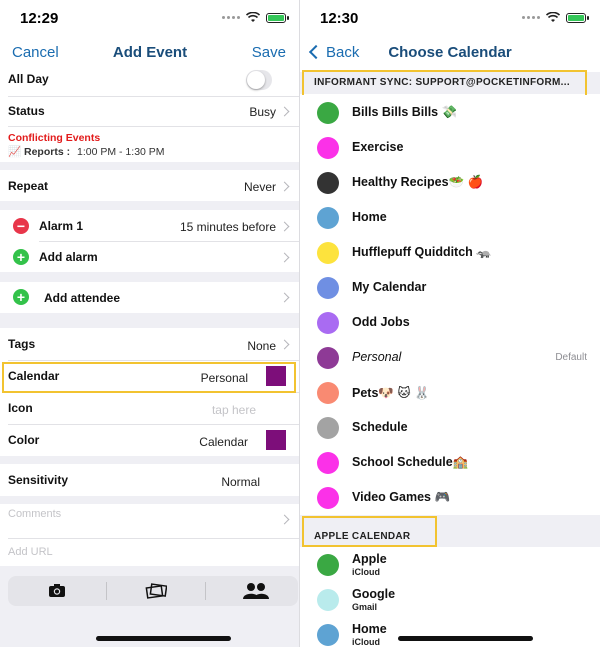  What do you see at coordinates (150, 53) in the screenshot?
I see `nav-bar: Cancel Add Event Save` at bounding box center [150, 53].